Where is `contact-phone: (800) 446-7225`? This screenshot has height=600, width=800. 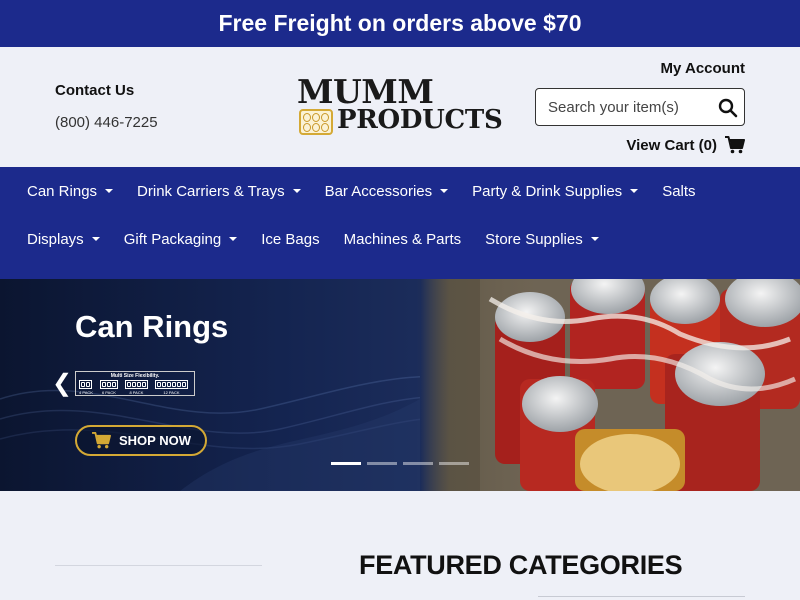 contact-phone: (800) 446-7225 is located at coordinates (106, 122).